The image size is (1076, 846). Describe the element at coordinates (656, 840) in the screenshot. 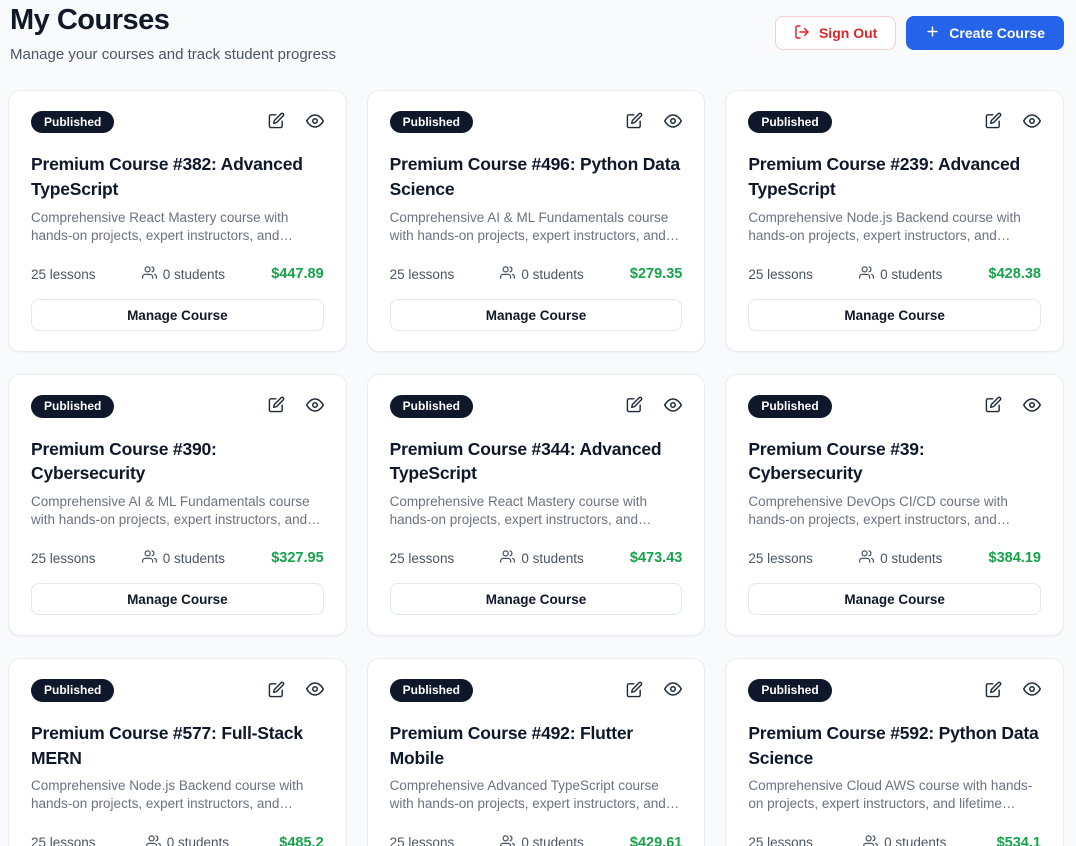

I see `course-price: $429.61` at that location.